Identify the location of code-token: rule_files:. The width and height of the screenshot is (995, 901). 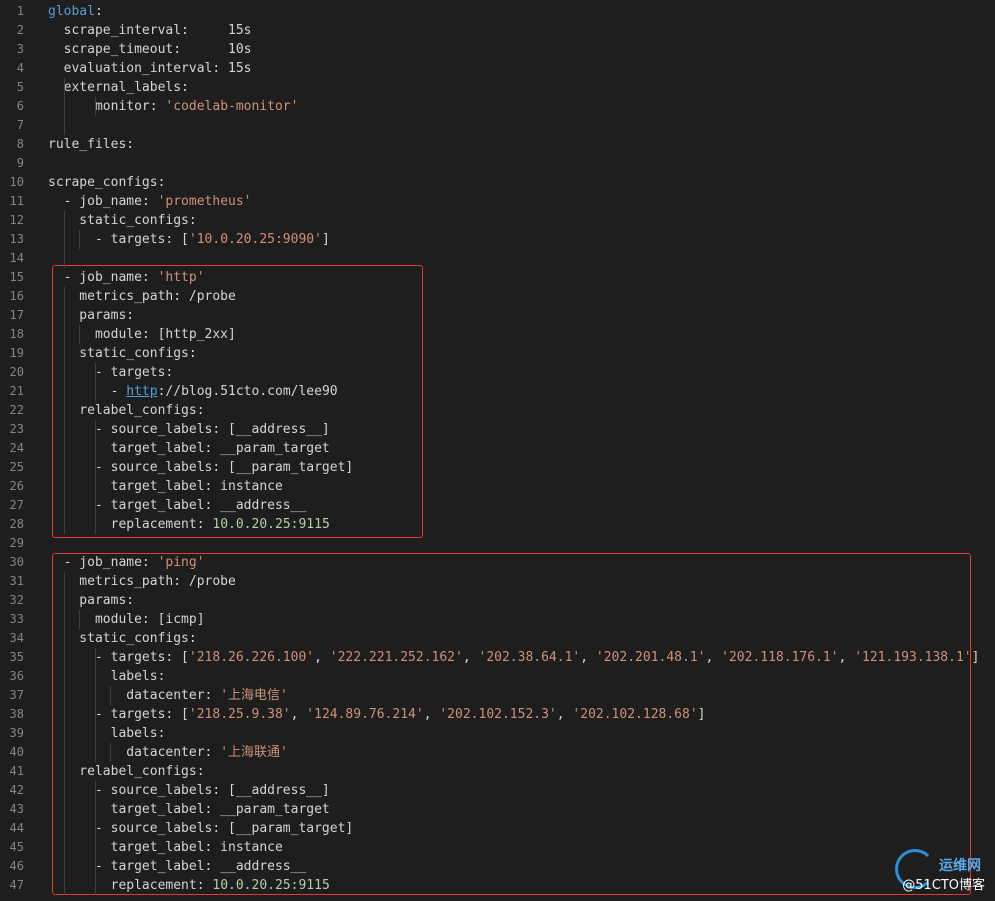
(91, 144).